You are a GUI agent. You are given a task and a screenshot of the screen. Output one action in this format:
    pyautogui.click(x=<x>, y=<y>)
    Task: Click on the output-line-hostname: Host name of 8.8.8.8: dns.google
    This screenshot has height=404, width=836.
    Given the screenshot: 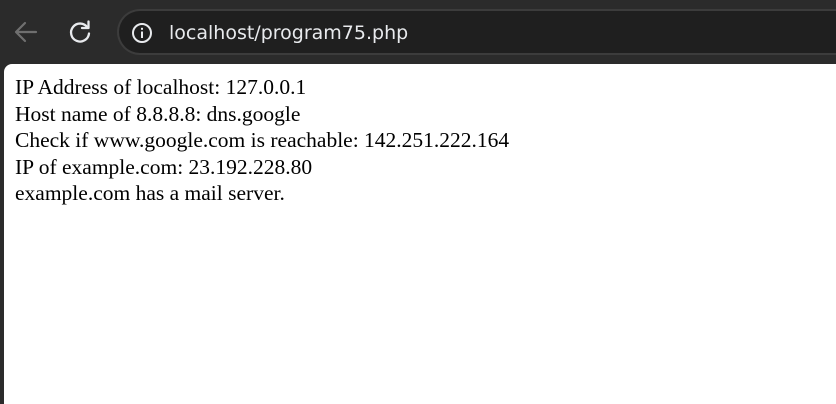 What is the action you would take?
    pyautogui.click(x=158, y=113)
    